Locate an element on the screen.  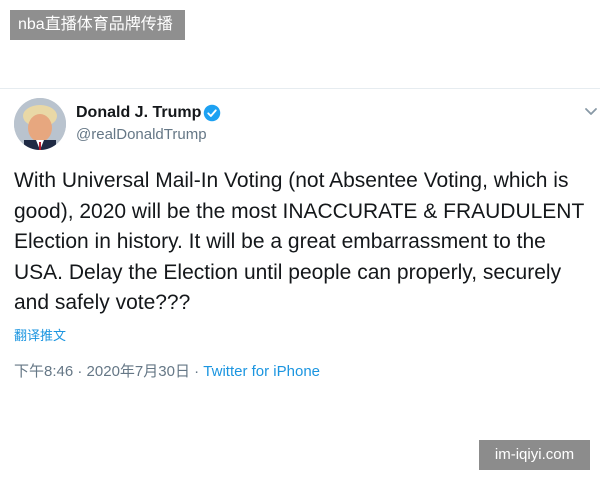
tweet-source-link: Twitter for iPhone is located at coordinates (261, 371).